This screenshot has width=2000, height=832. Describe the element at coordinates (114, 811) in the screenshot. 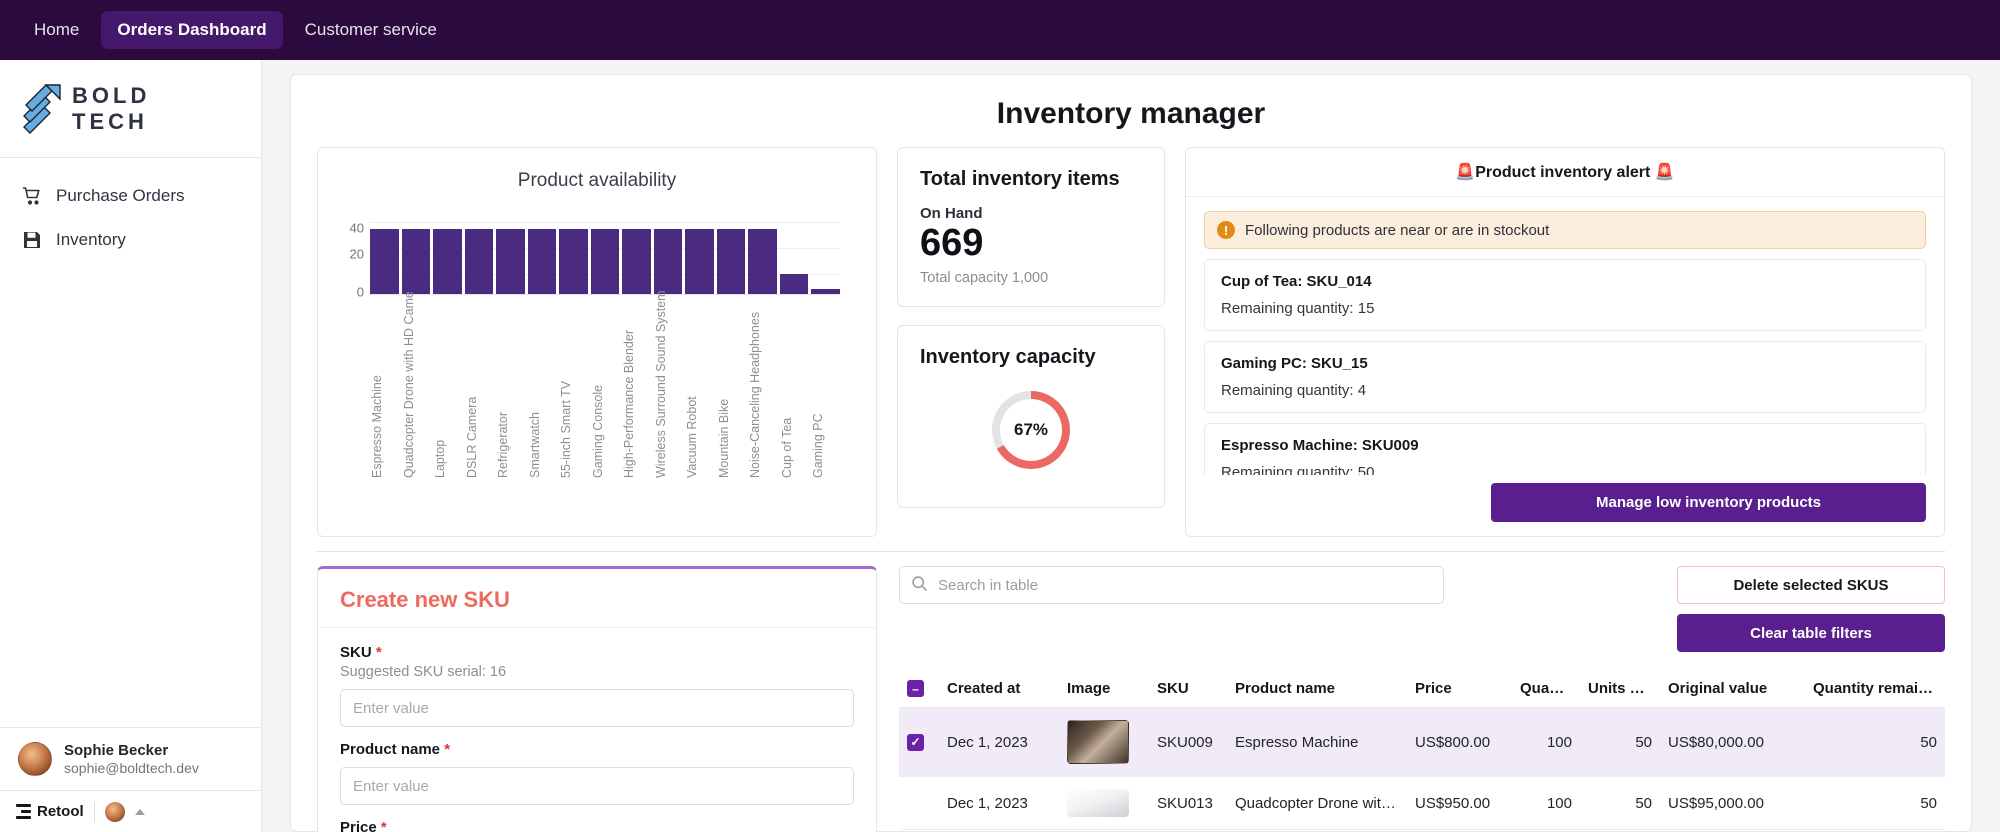

I see `footer-avatar` at that location.